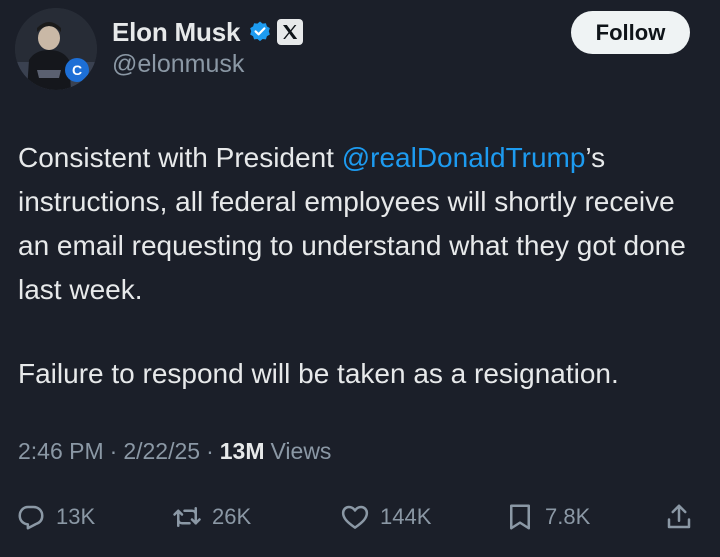 The image size is (720, 557). What do you see at coordinates (568, 516) in the screenshot?
I see `bookmark-count: 7.8K` at bounding box center [568, 516].